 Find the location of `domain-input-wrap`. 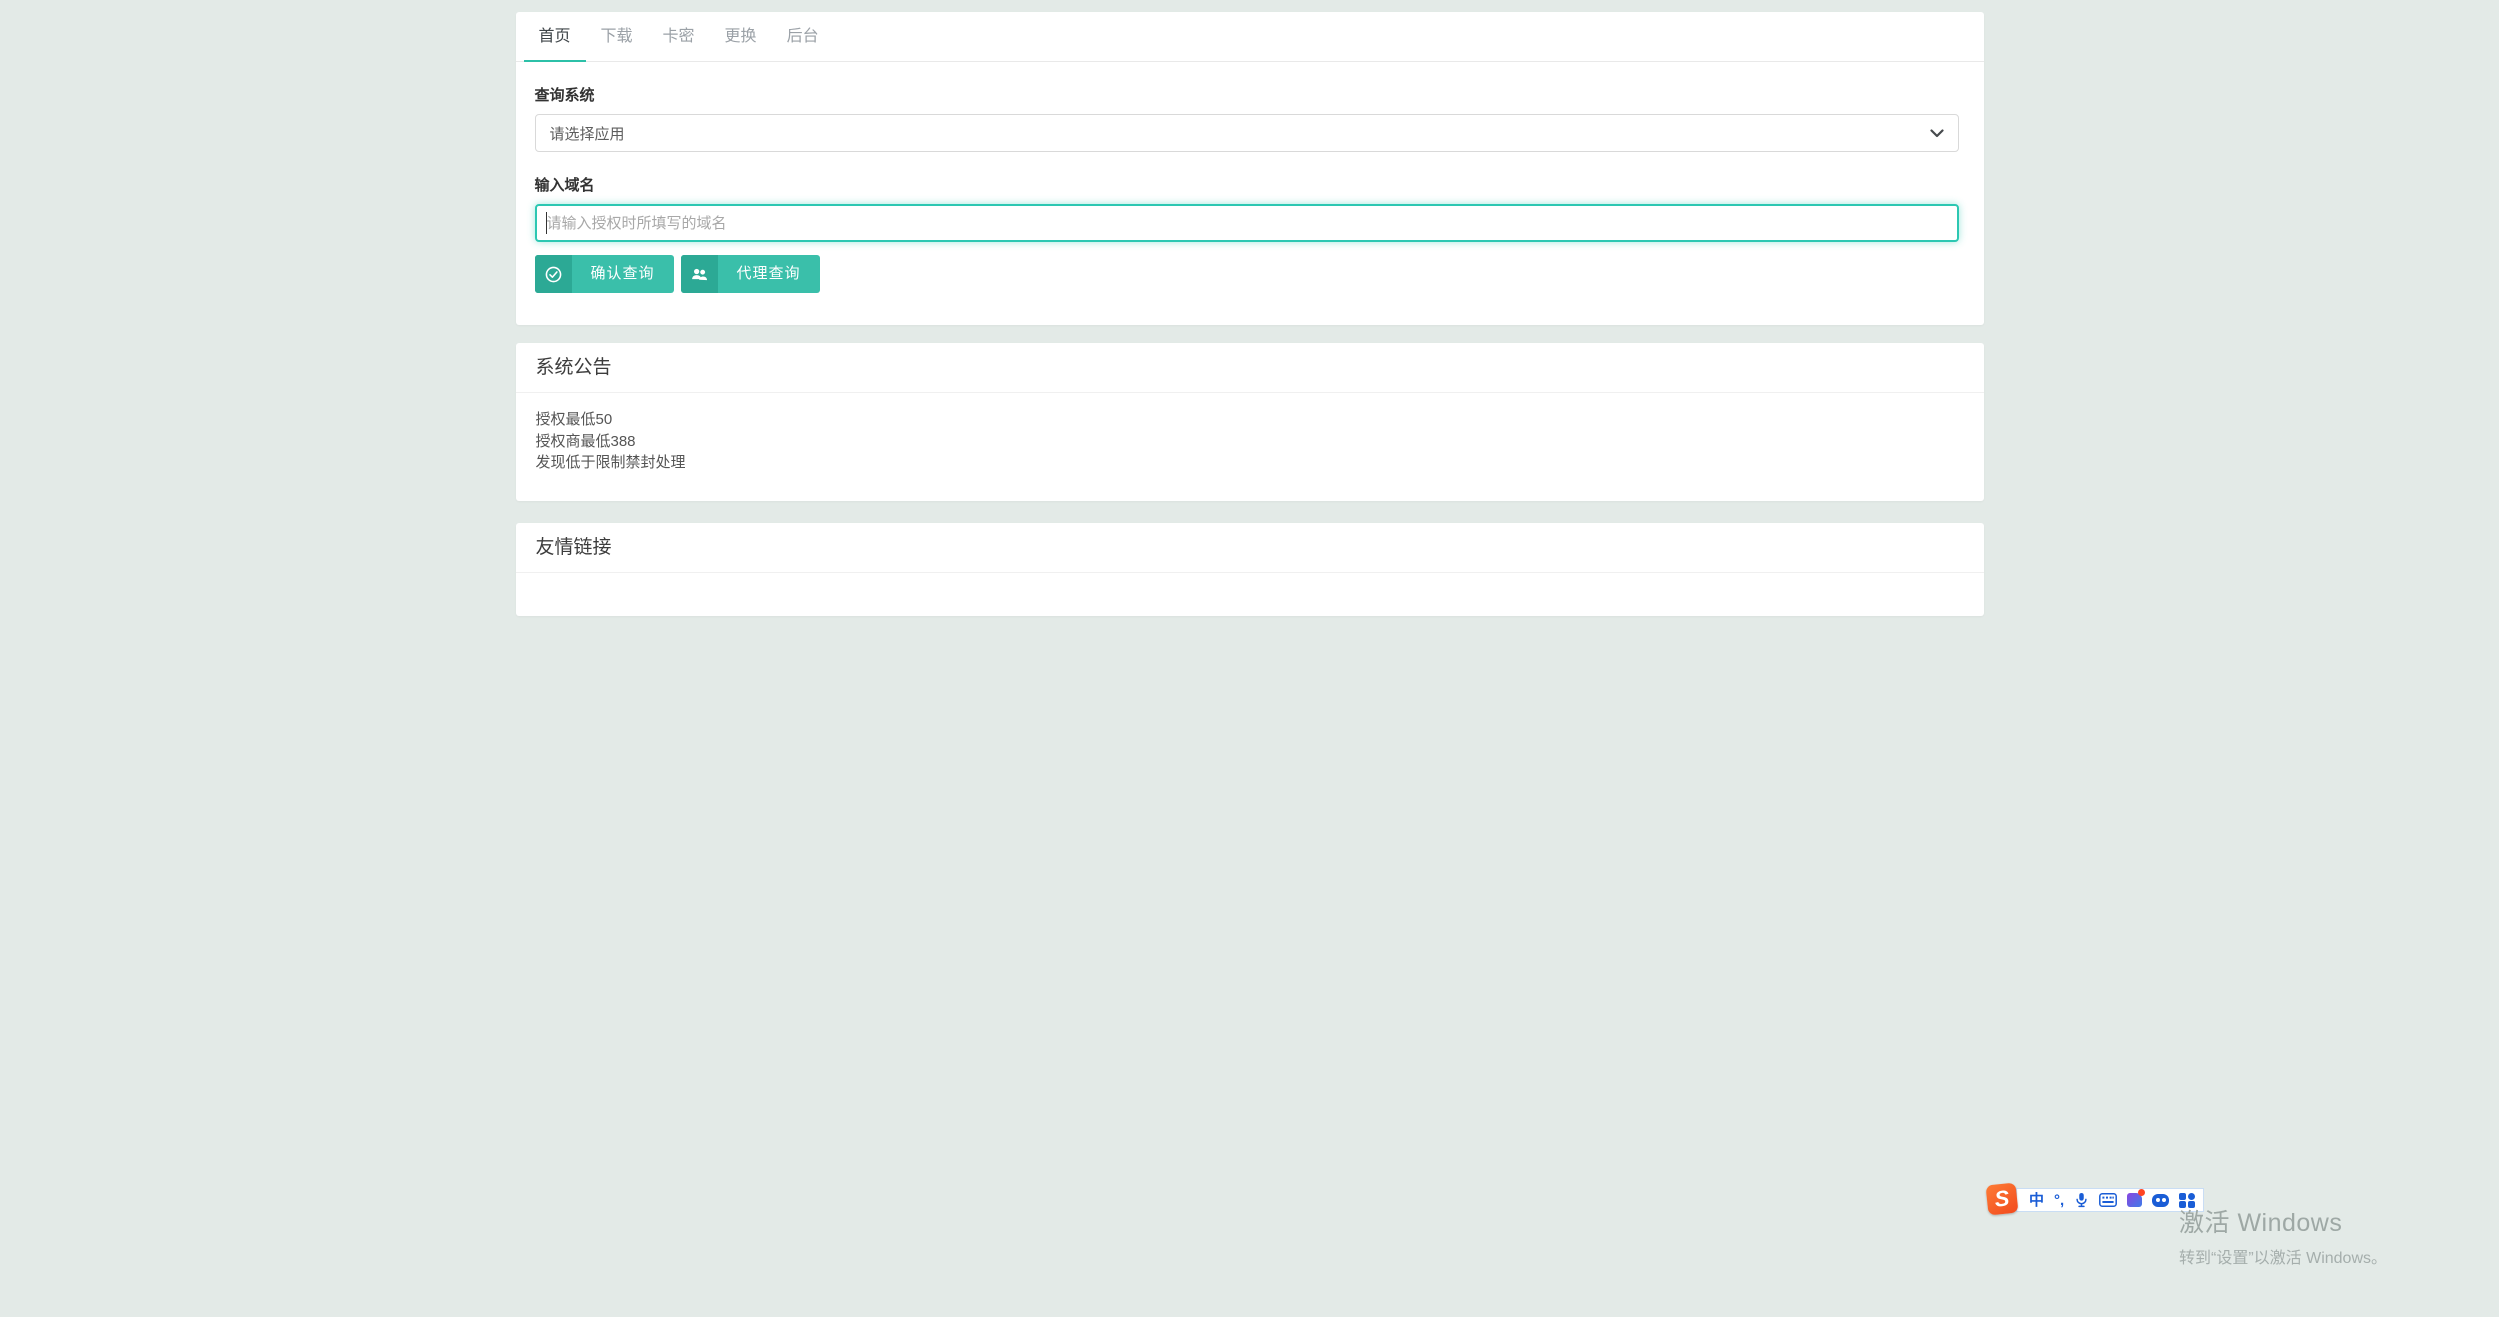

domain-input-wrap is located at coordinates (1246, 223).